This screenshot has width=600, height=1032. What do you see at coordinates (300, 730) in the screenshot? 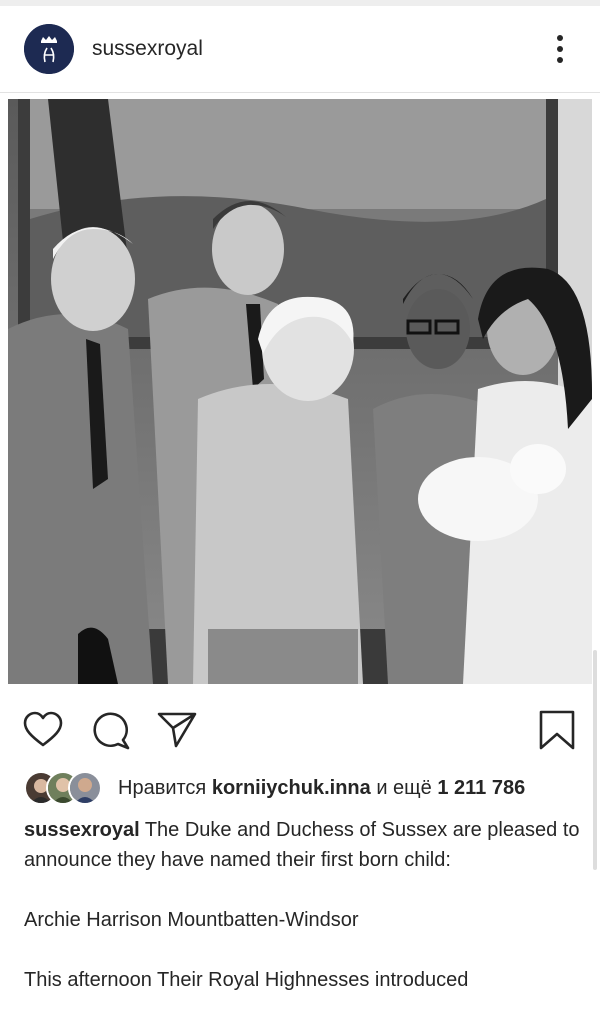
I see `post-actions` at bounding box center [300, 730].